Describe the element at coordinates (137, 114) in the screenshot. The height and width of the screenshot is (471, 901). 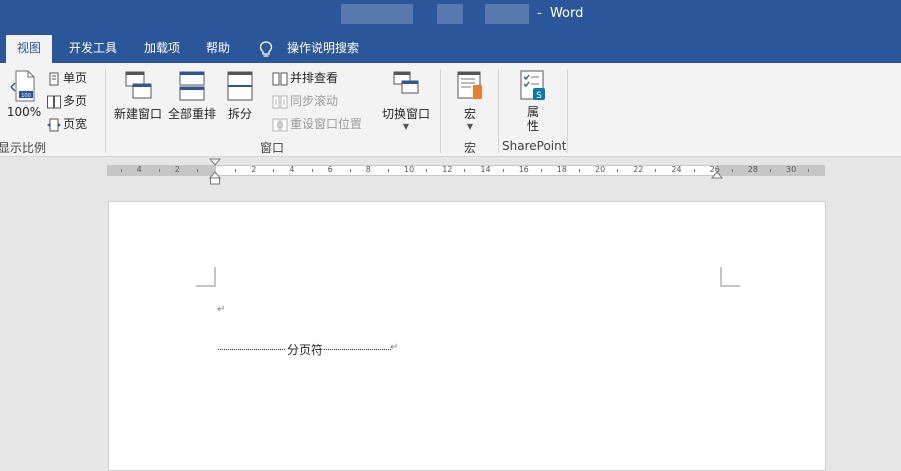
I see `new-window-label: 新建窗口` at that location.